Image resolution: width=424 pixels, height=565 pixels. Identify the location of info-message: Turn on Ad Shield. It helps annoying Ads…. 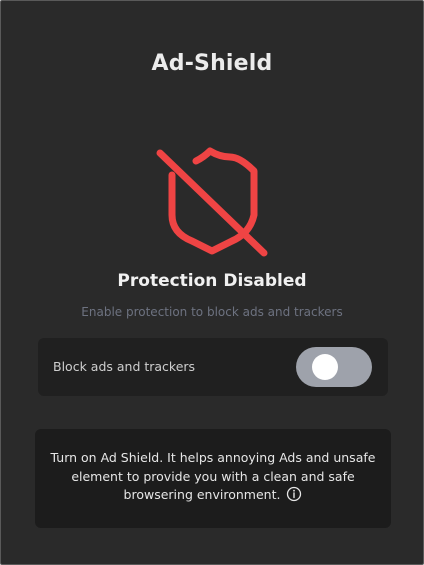
(213, 476).